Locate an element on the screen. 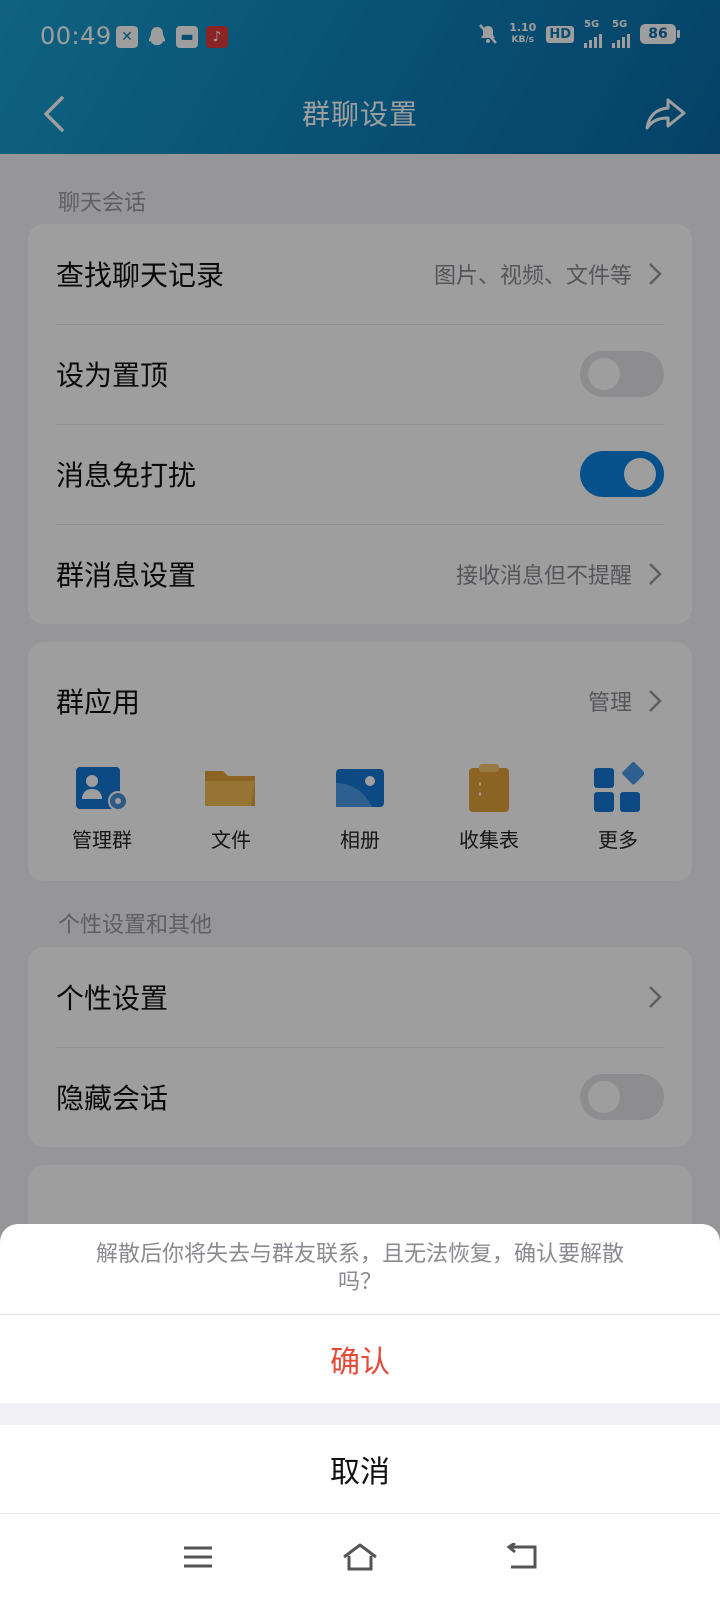  sheet-separator is located at coordinates (360, 1414).